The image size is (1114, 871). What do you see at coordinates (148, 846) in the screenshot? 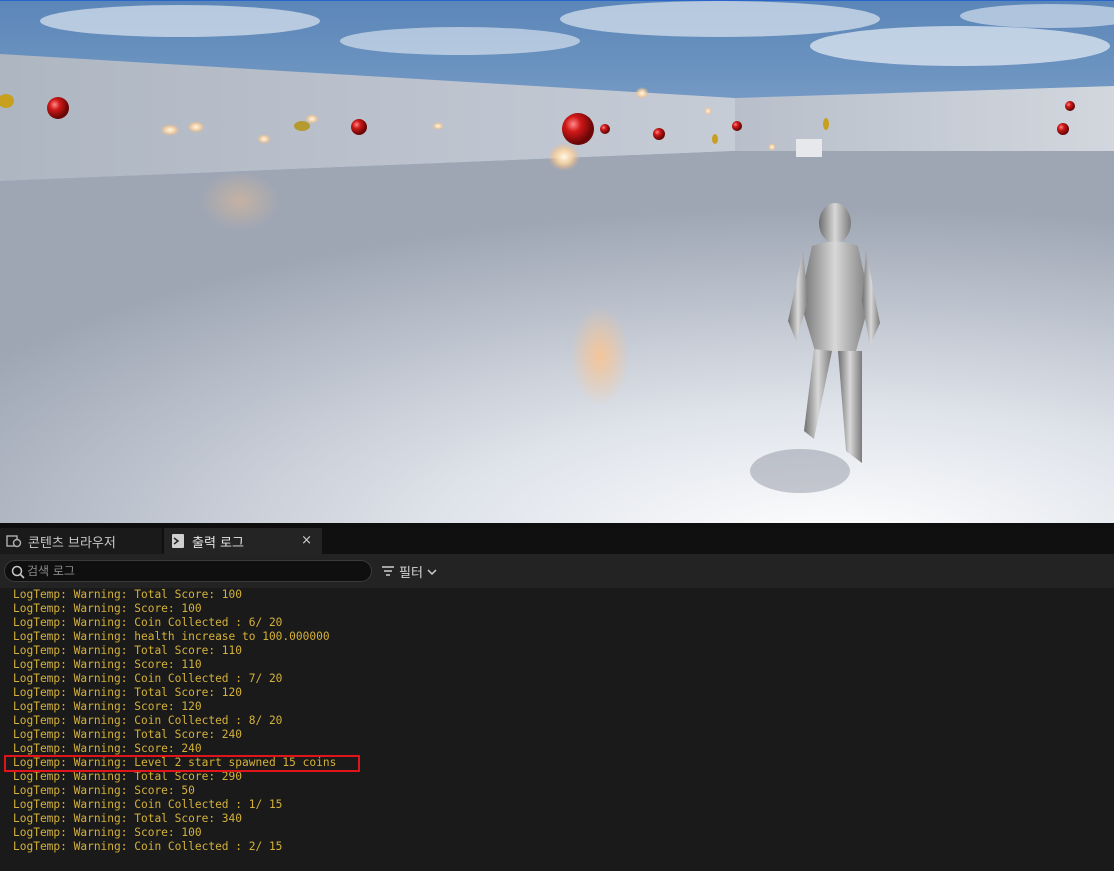
I see `log-line: LogTemp: Warning: Coin Collected : 2/ 15` at bounding box center [148, 846].